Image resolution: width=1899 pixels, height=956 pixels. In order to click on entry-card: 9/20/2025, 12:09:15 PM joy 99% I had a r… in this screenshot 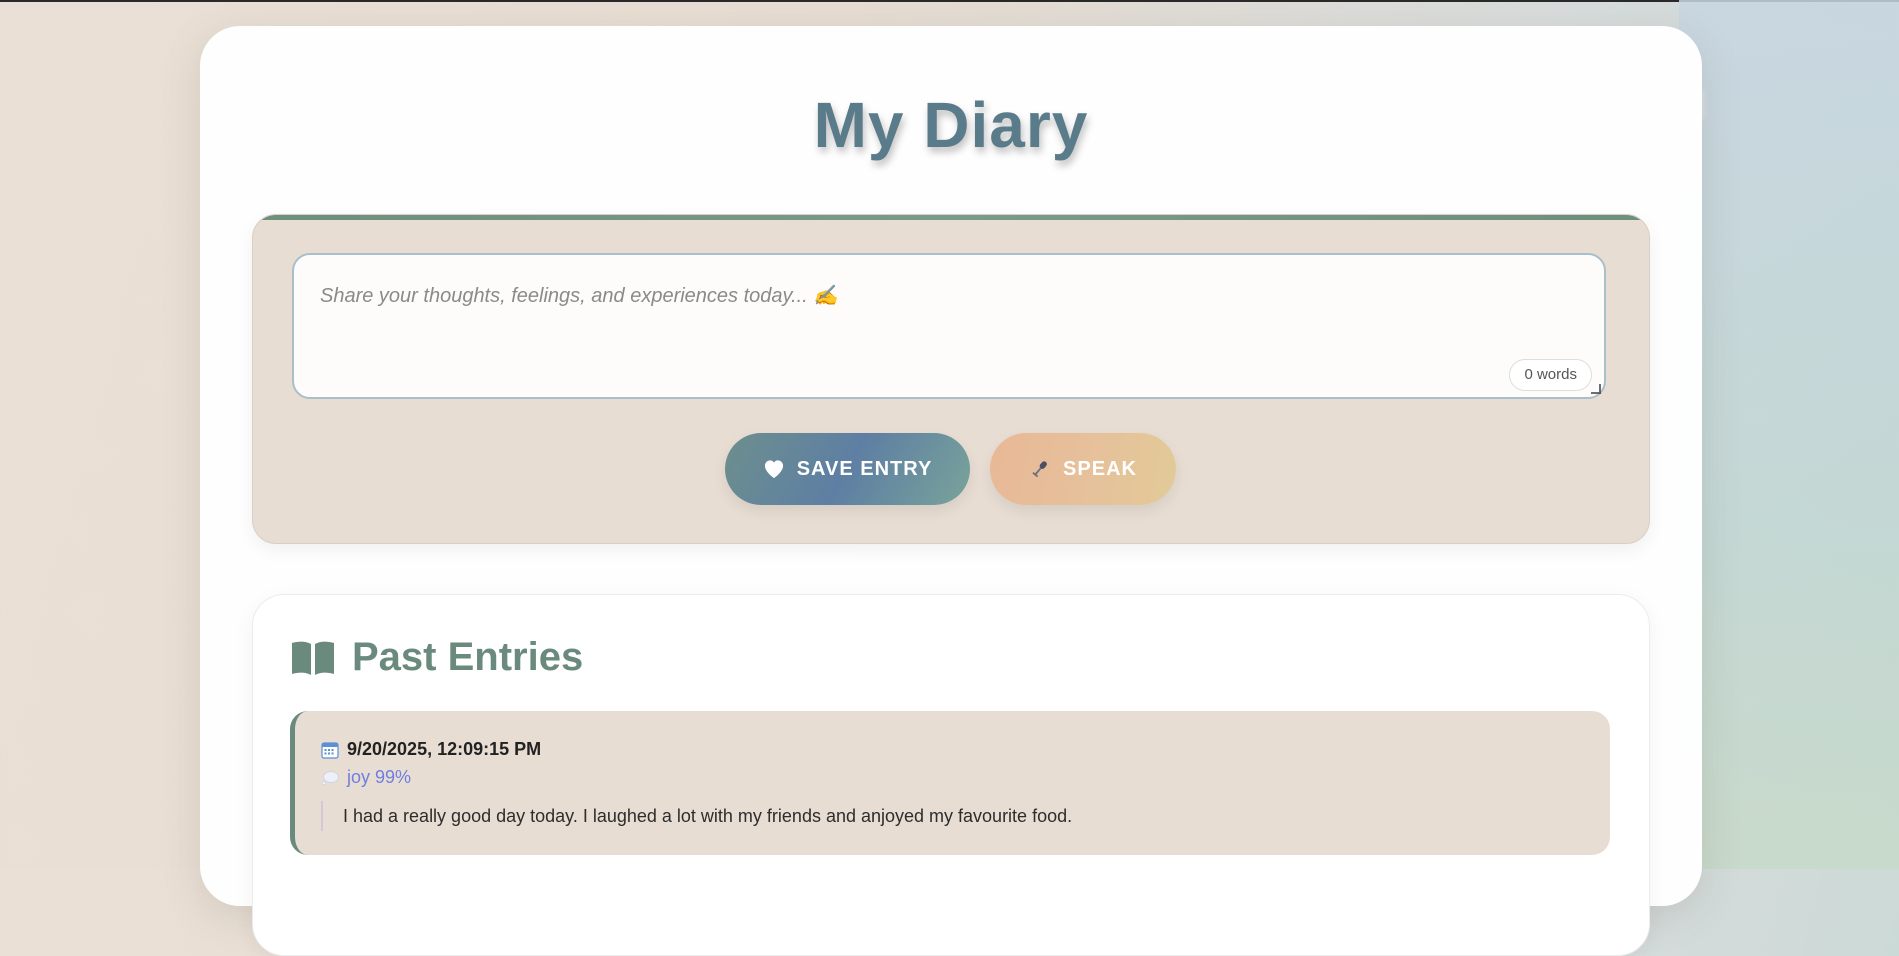, I will do `click(950, 783)`.